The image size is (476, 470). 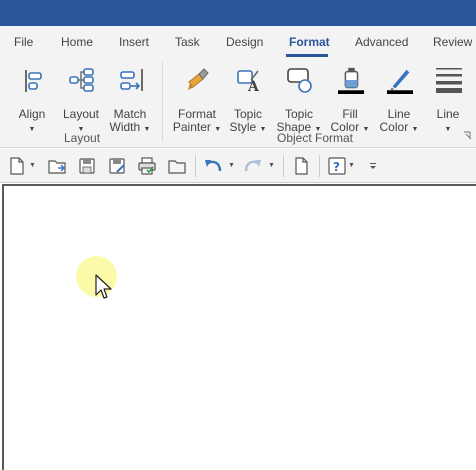 What do you see at coordinates (399, 114) in the screenshot?
I see `line-color-label-1: Line` at bounding box center [399, 114].